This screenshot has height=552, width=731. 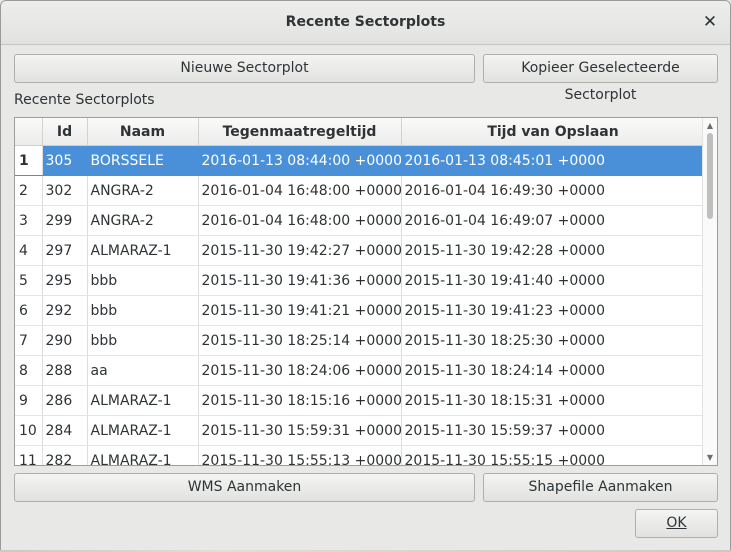 What do you see at coordinates (143, 370) in the screenshot?
I see `cell-naam: aa` at bounding box center [143, 370].